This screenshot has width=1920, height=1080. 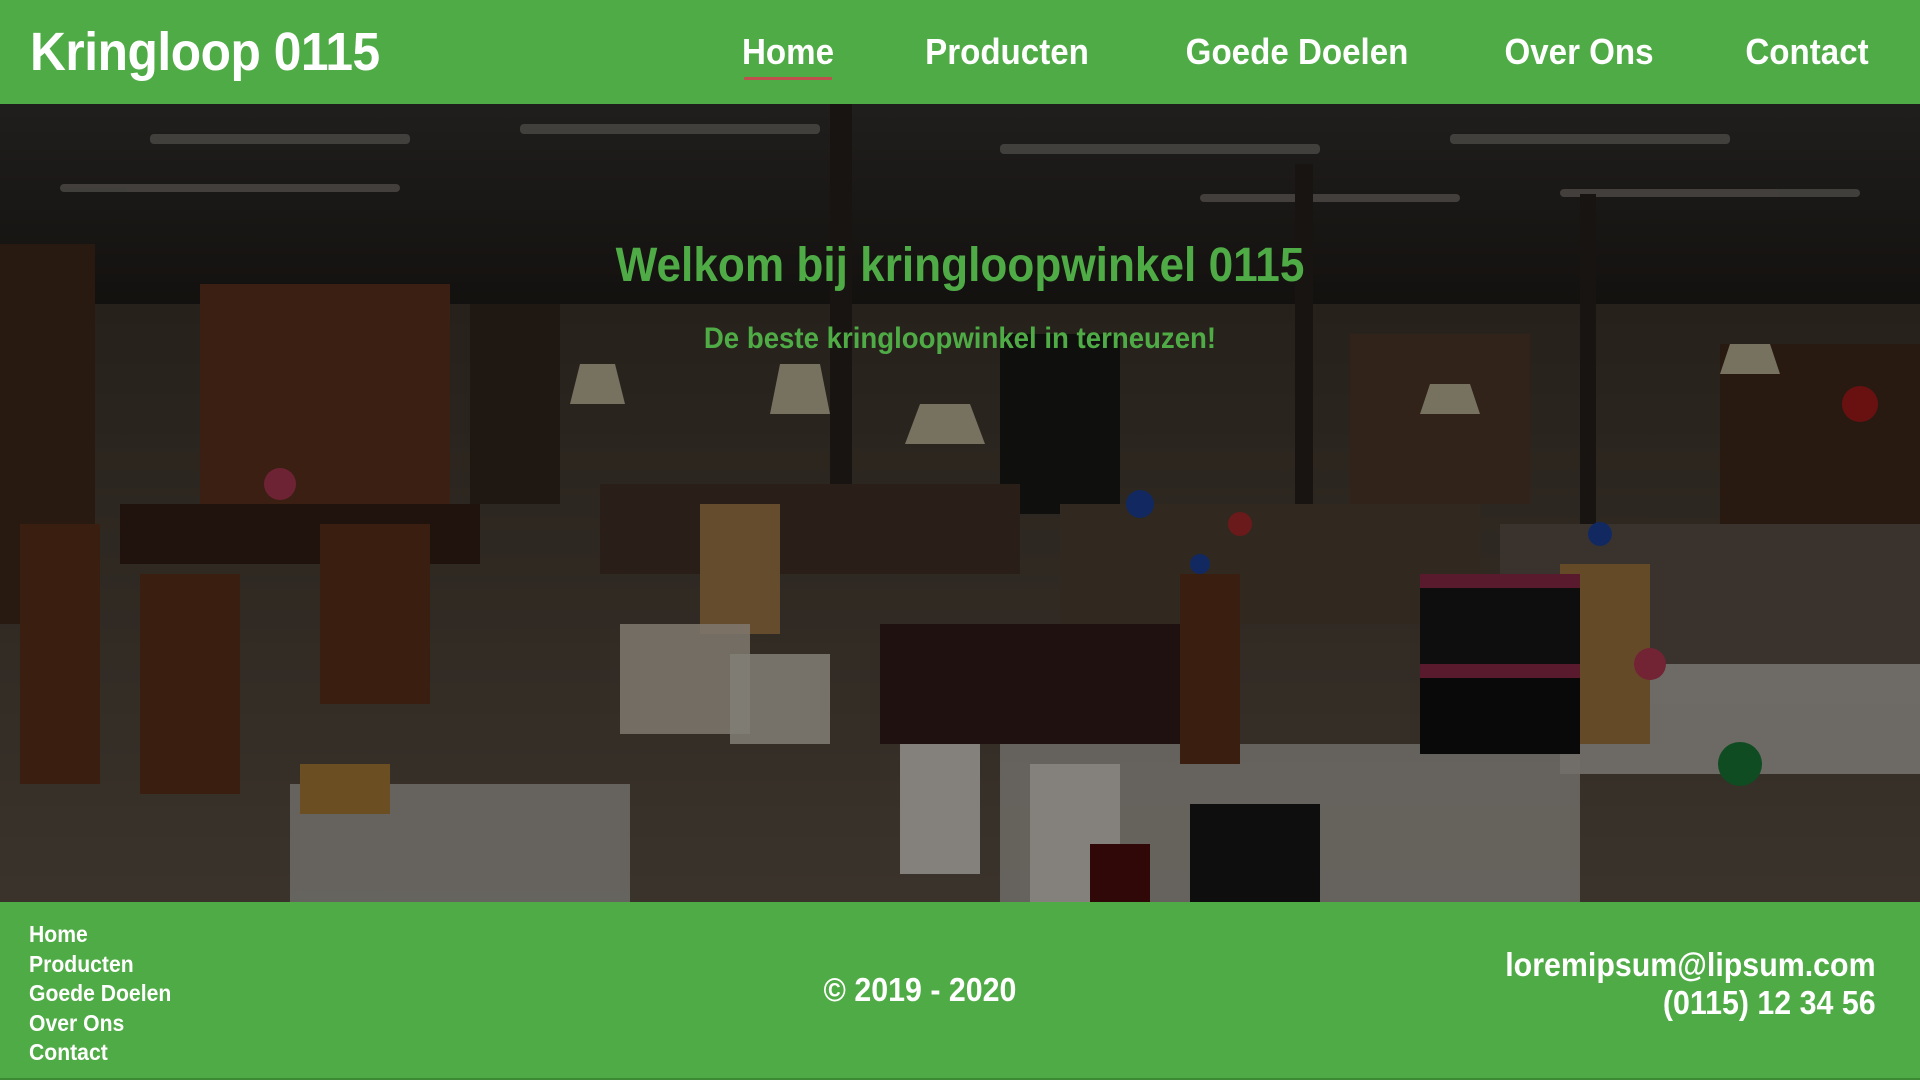 I want to click on hero-title: Welkom bij kringloopwinkel 0115, so click(x=960, y=265).